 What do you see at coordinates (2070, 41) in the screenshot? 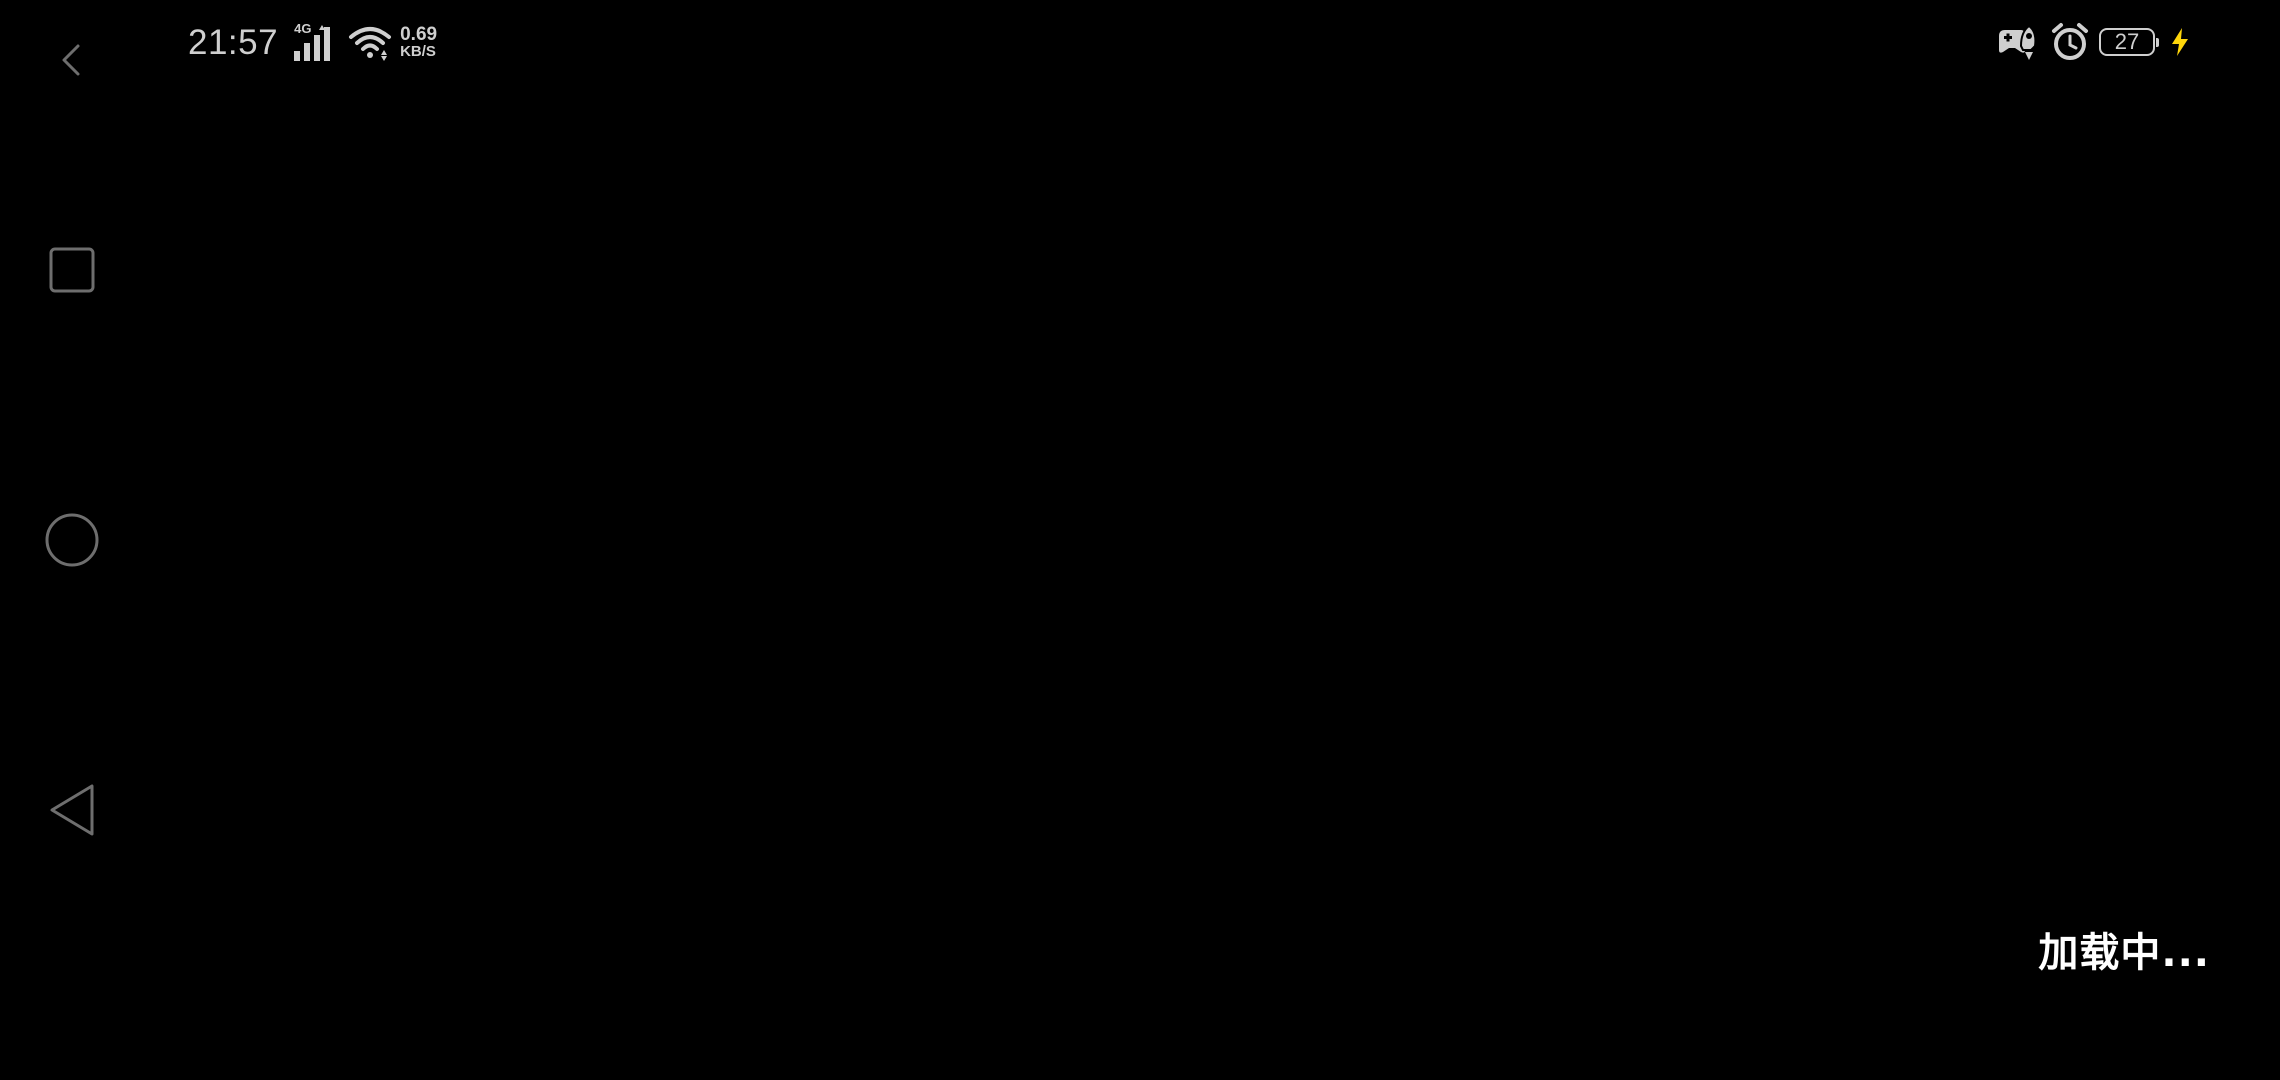
I see `alarm-clock-icon` at bounding box center [2070, 41].